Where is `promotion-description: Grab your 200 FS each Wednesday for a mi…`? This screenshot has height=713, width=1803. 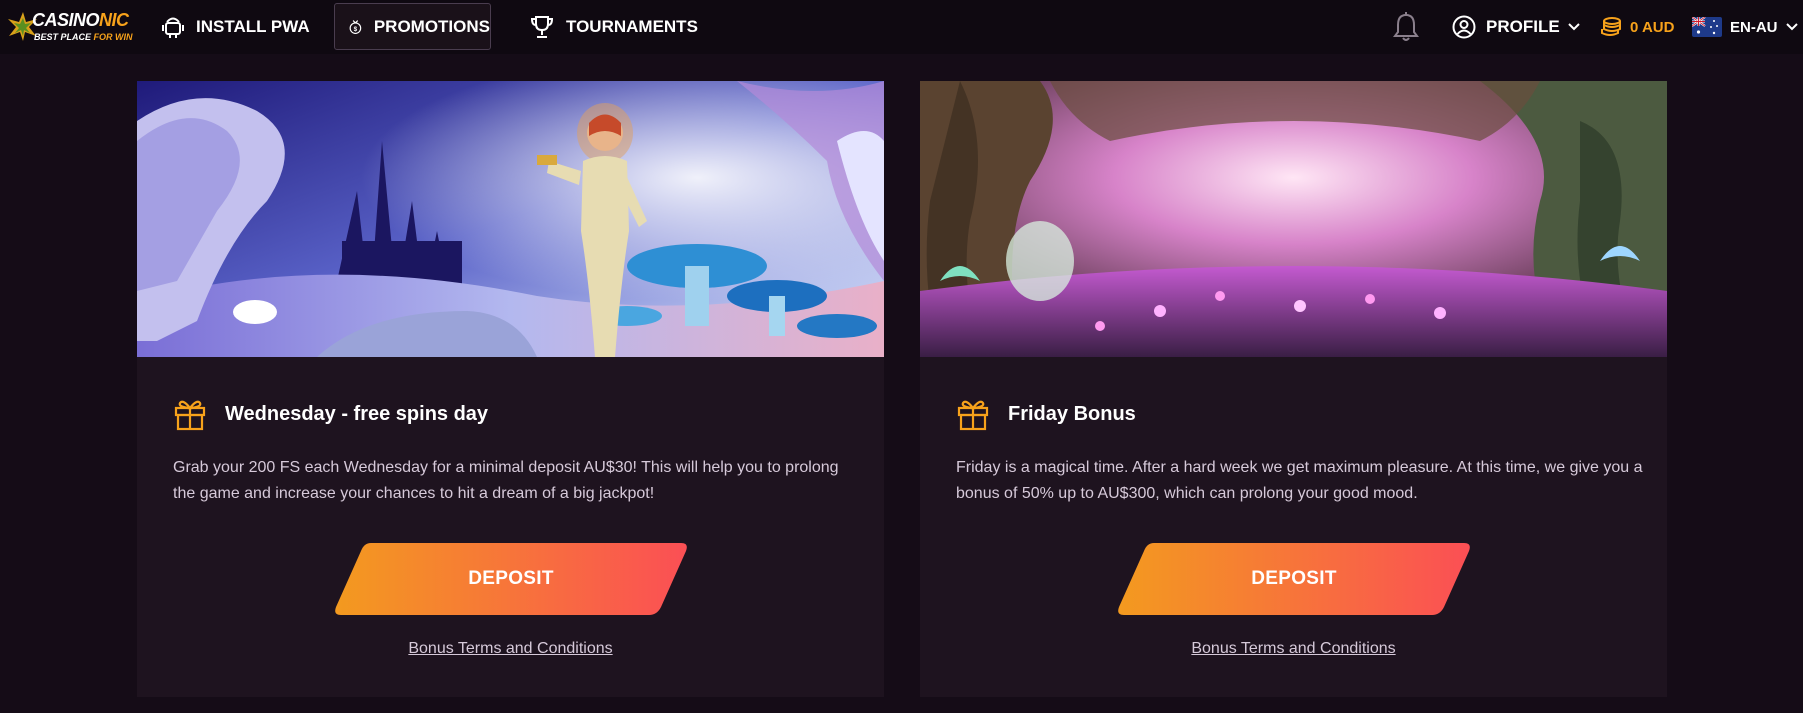 promotion-description: Grab your 200 FS each Wednesday for a mi… is located at coordinates (506, 480).